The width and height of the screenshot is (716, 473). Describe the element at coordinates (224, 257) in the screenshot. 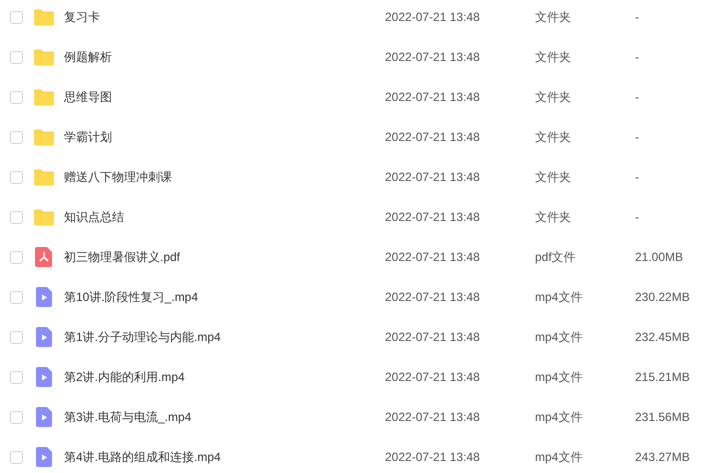

I see `file-name: 初三物理暑假讲义.pdf` at that location.